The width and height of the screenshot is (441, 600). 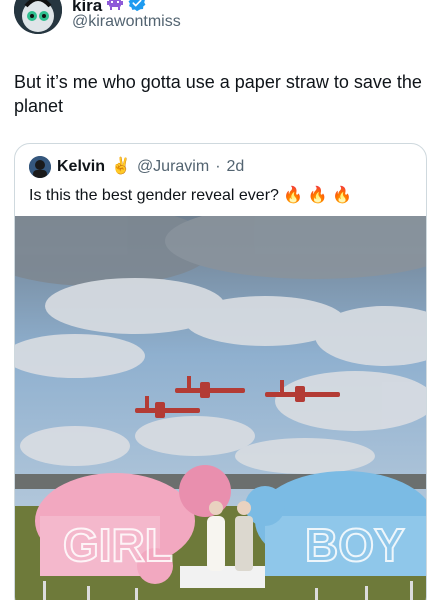 I want to click on quoted-author-name: Kelvin, so click(x=81, y=167).